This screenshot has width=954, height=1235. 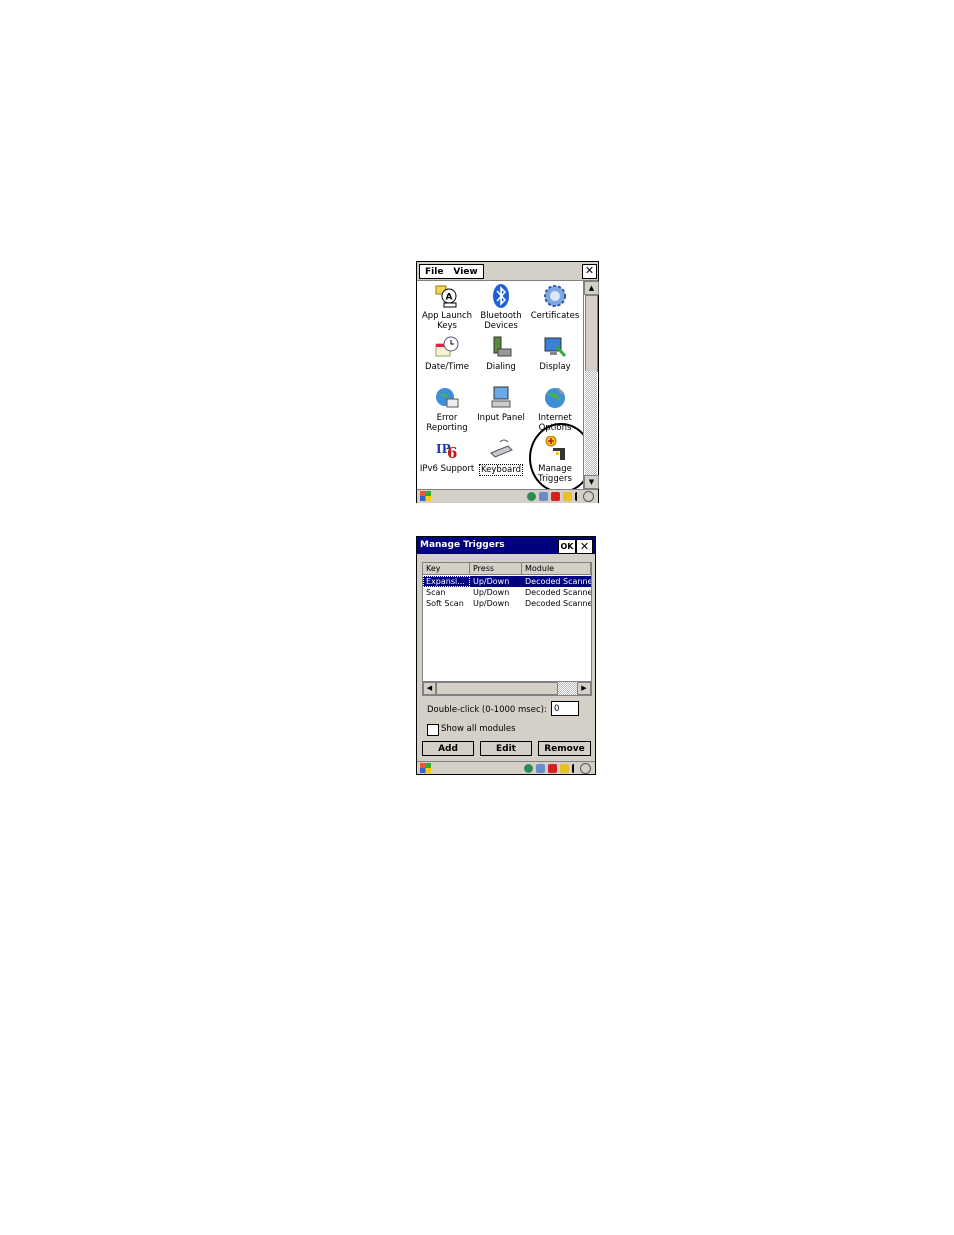 What do you see at coordinates (436, 592) in the screenshot?
I see `cell-key: Scan` at bounding box center [436, 592].